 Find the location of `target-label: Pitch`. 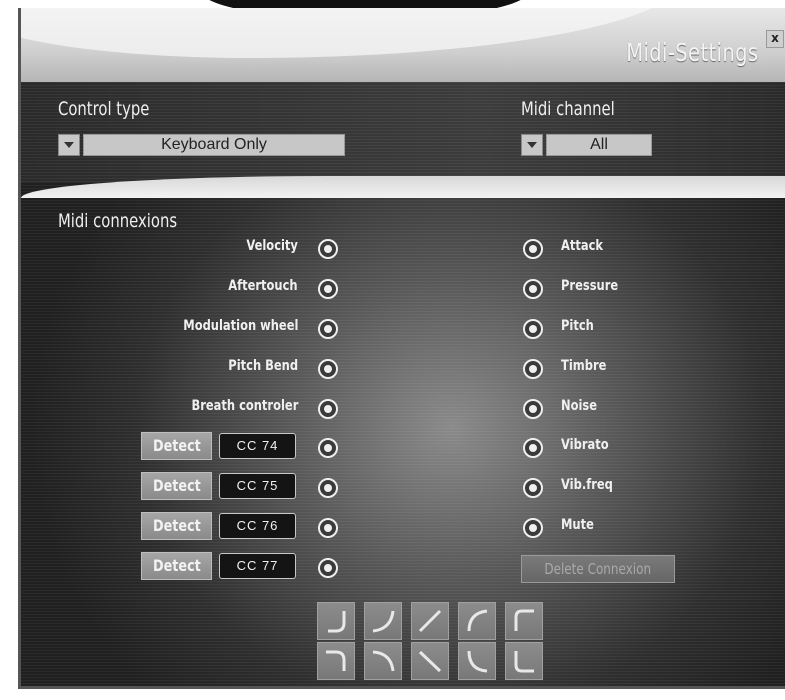

target-label: Pitch is located at coordinates (577, 326).